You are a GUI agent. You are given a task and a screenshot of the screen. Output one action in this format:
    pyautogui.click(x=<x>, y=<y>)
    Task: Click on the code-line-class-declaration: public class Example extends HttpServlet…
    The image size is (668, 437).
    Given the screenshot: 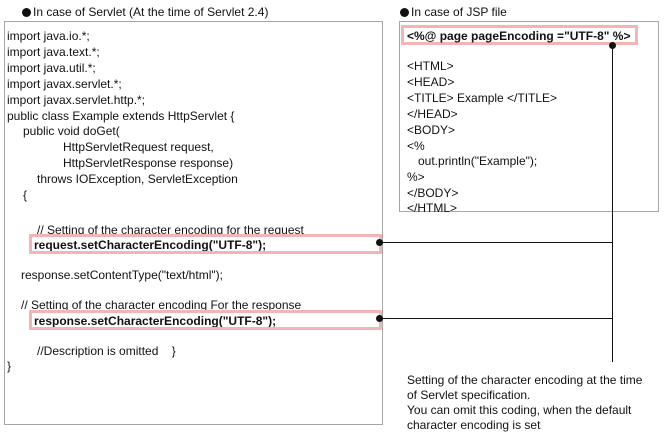 What is the action you would take?
    pyautogui.click(x=121, y=116)
    